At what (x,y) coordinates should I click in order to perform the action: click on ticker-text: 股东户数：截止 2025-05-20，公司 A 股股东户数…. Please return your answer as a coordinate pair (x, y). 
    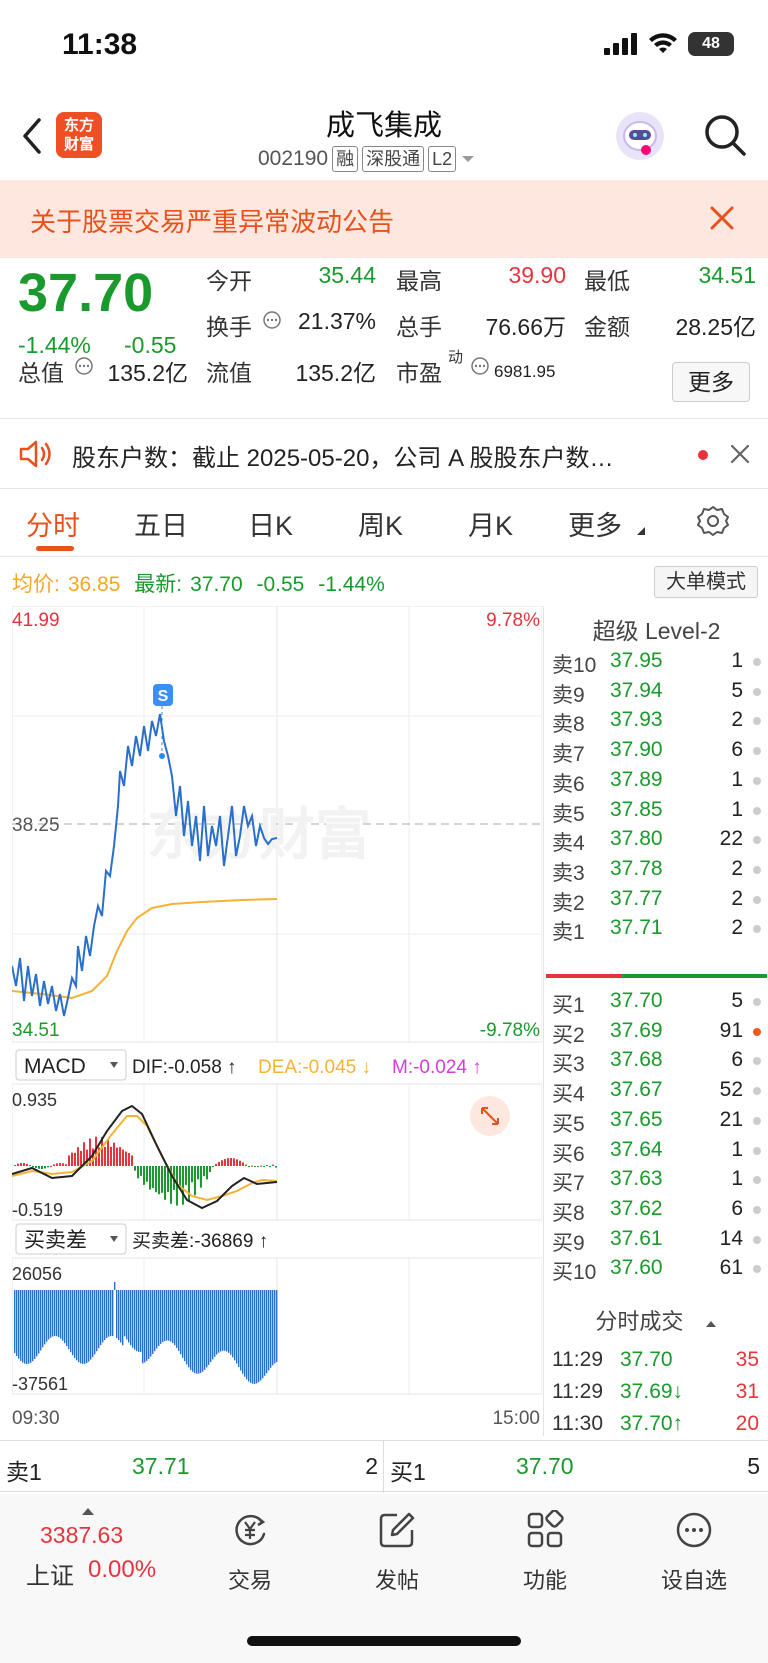
    Looking at the image, I should click on (372, 455).